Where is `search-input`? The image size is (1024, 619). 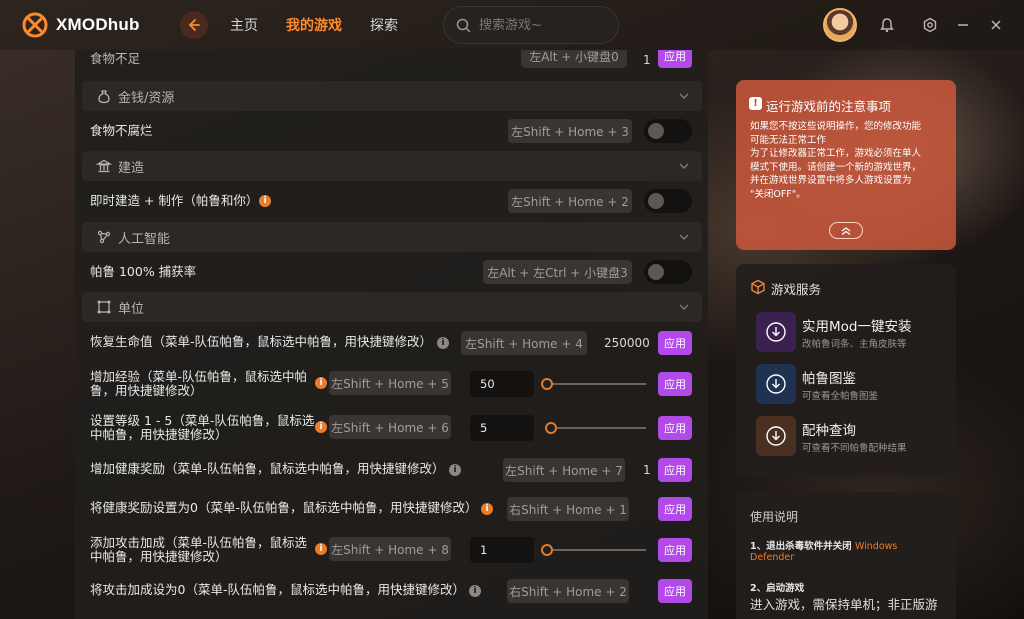 search-input is located at coordinates (539, 25).